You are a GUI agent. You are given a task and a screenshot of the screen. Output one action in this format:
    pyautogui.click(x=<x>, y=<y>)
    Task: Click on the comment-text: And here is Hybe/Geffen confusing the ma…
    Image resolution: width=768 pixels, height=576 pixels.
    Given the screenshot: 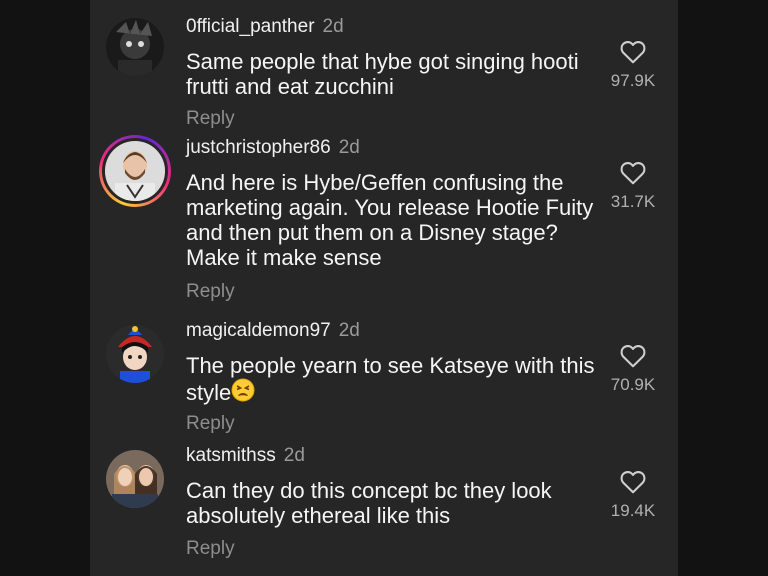 What is the action you would take?
    pyautogui.click(x=390, y=220)
    